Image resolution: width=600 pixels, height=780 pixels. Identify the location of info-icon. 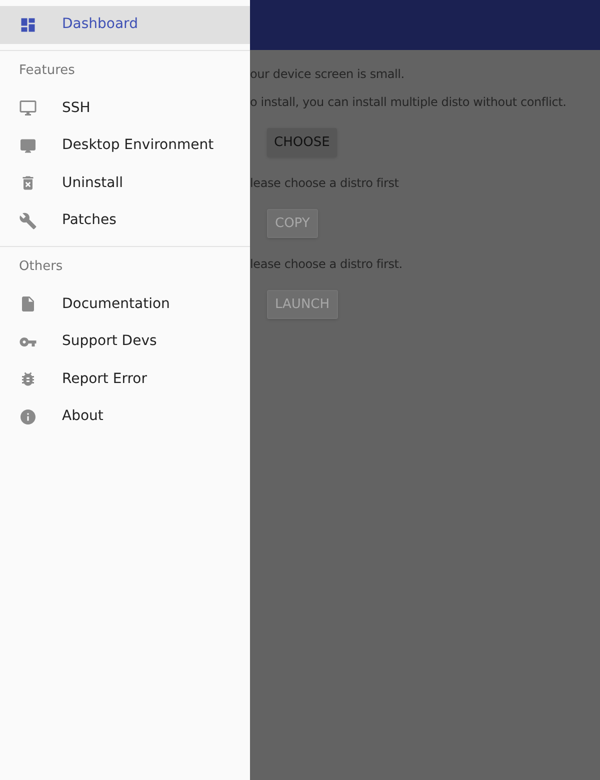
(28, 417).